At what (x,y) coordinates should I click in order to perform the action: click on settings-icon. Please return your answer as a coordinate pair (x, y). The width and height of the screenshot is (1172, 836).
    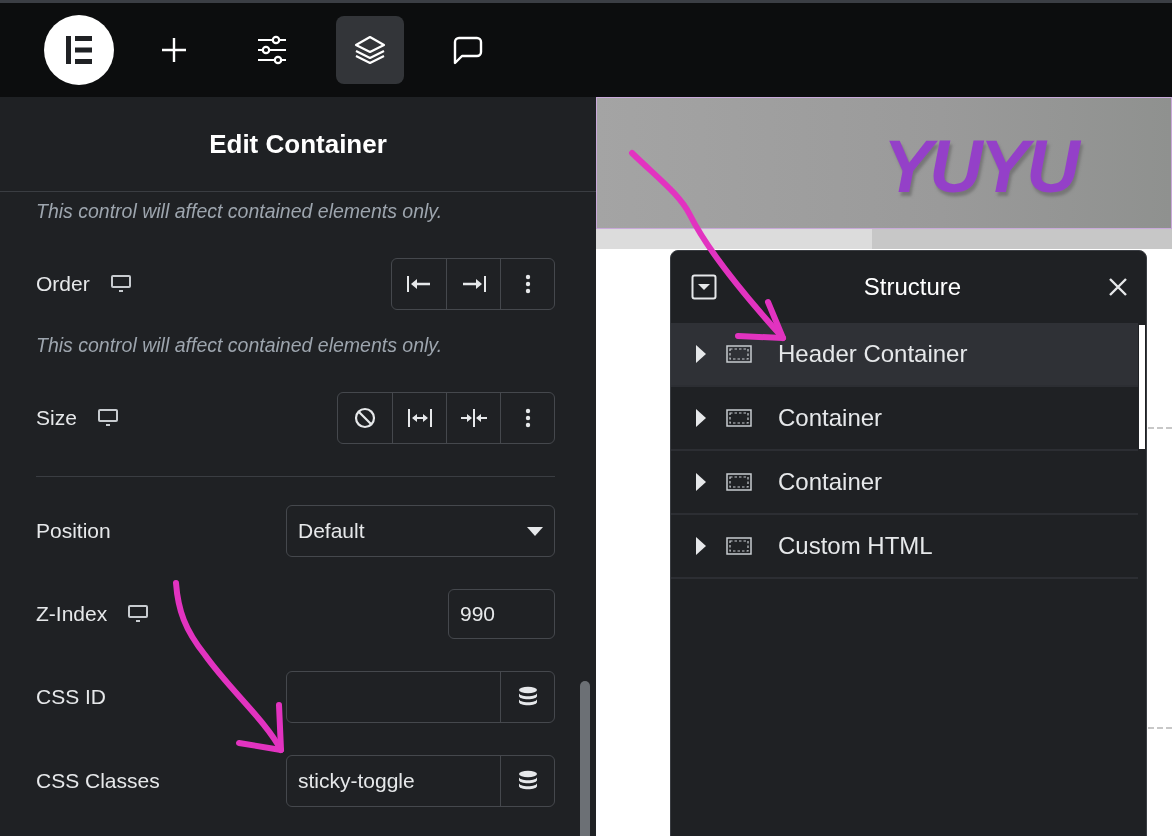
    Looking at the image, I should click on (272, 50).